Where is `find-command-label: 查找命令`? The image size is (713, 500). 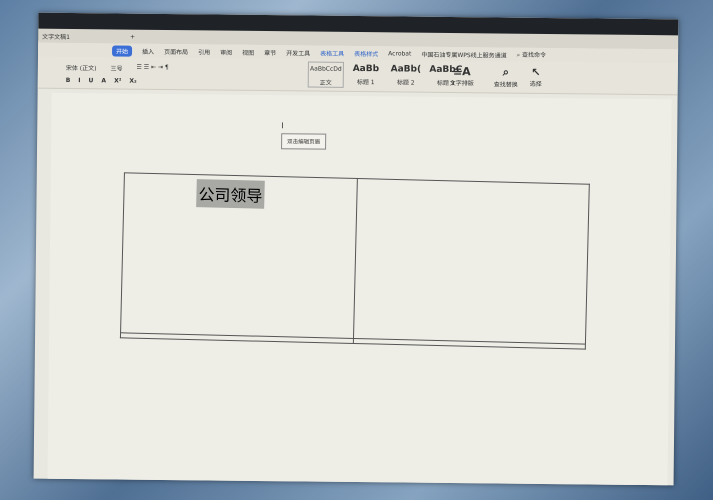 find-command-label: 查找命令 is located at coordinates (534, 55).